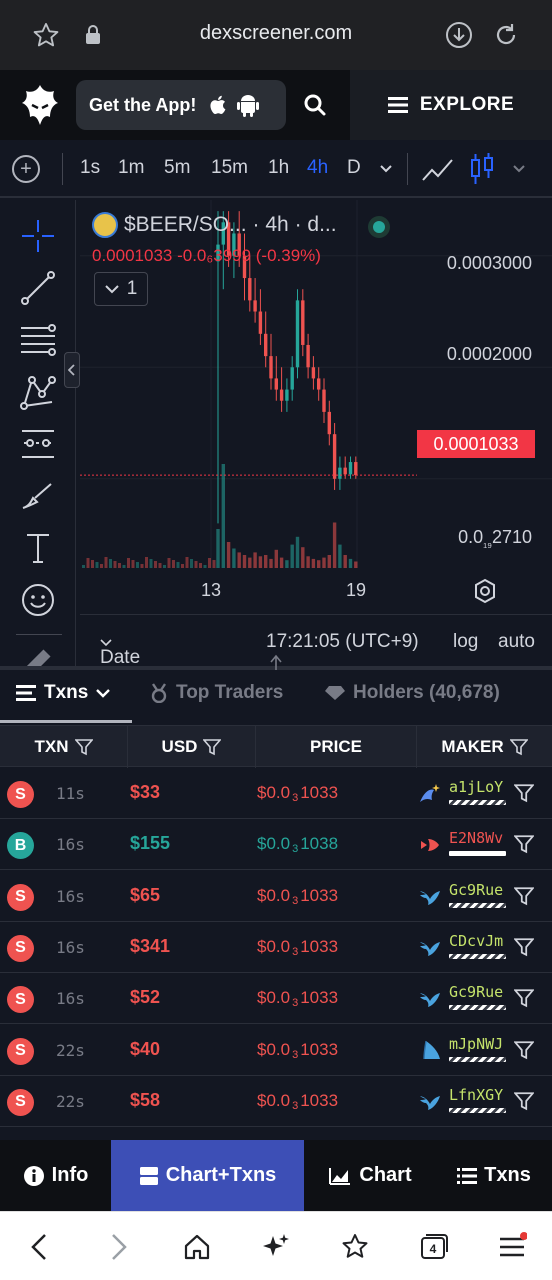 The image size is (552, 1280). What do you see at coordinates (476, 787) in the screenshot?
I see `maker-address: a1jLoY` at bounding box center [476, 787].